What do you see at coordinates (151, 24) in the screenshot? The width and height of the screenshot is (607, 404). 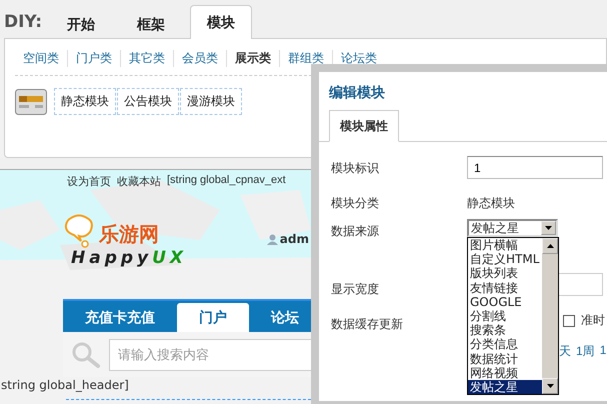 I see `diy-tab: 框架` at bounding box center [151, 24].